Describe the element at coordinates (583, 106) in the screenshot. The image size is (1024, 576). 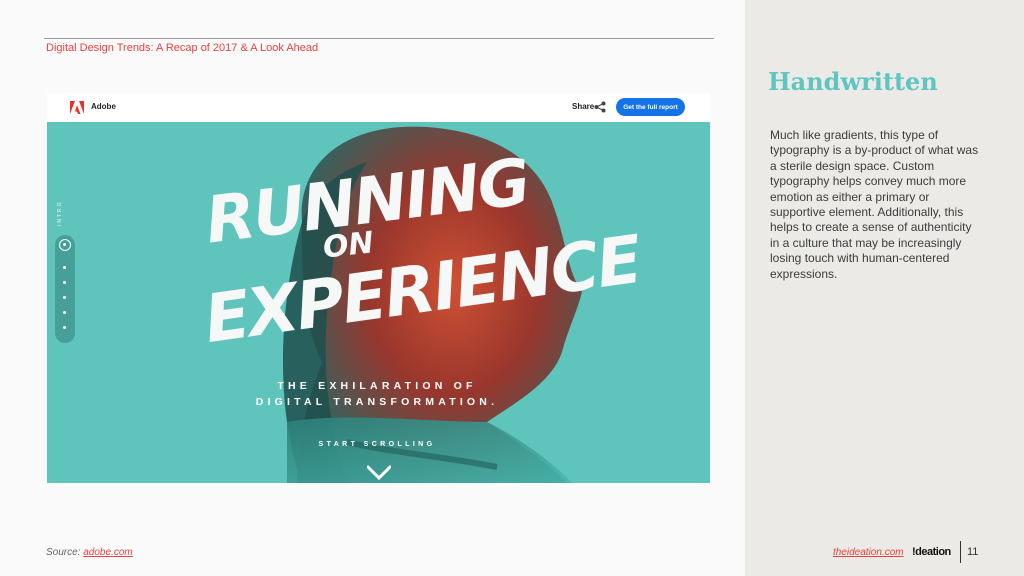
I see `share-link: Share` at that location.